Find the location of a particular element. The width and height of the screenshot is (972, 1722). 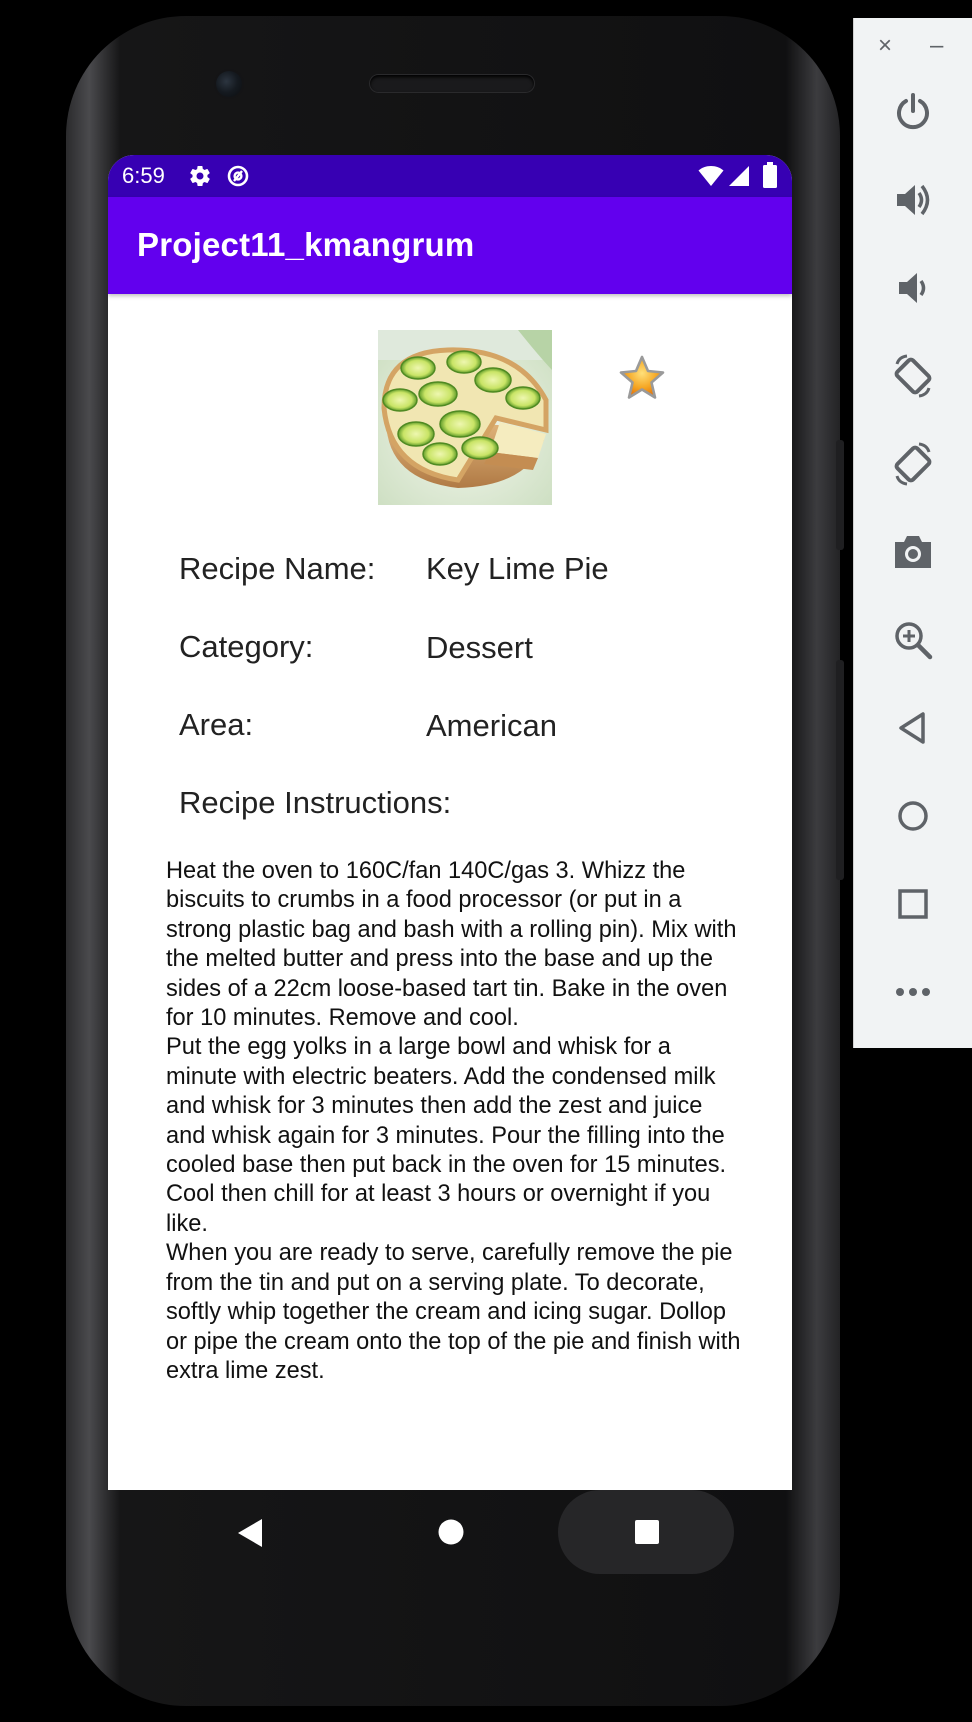

app-bar: Project11_kmangrum is located at coordinates (450, 245).